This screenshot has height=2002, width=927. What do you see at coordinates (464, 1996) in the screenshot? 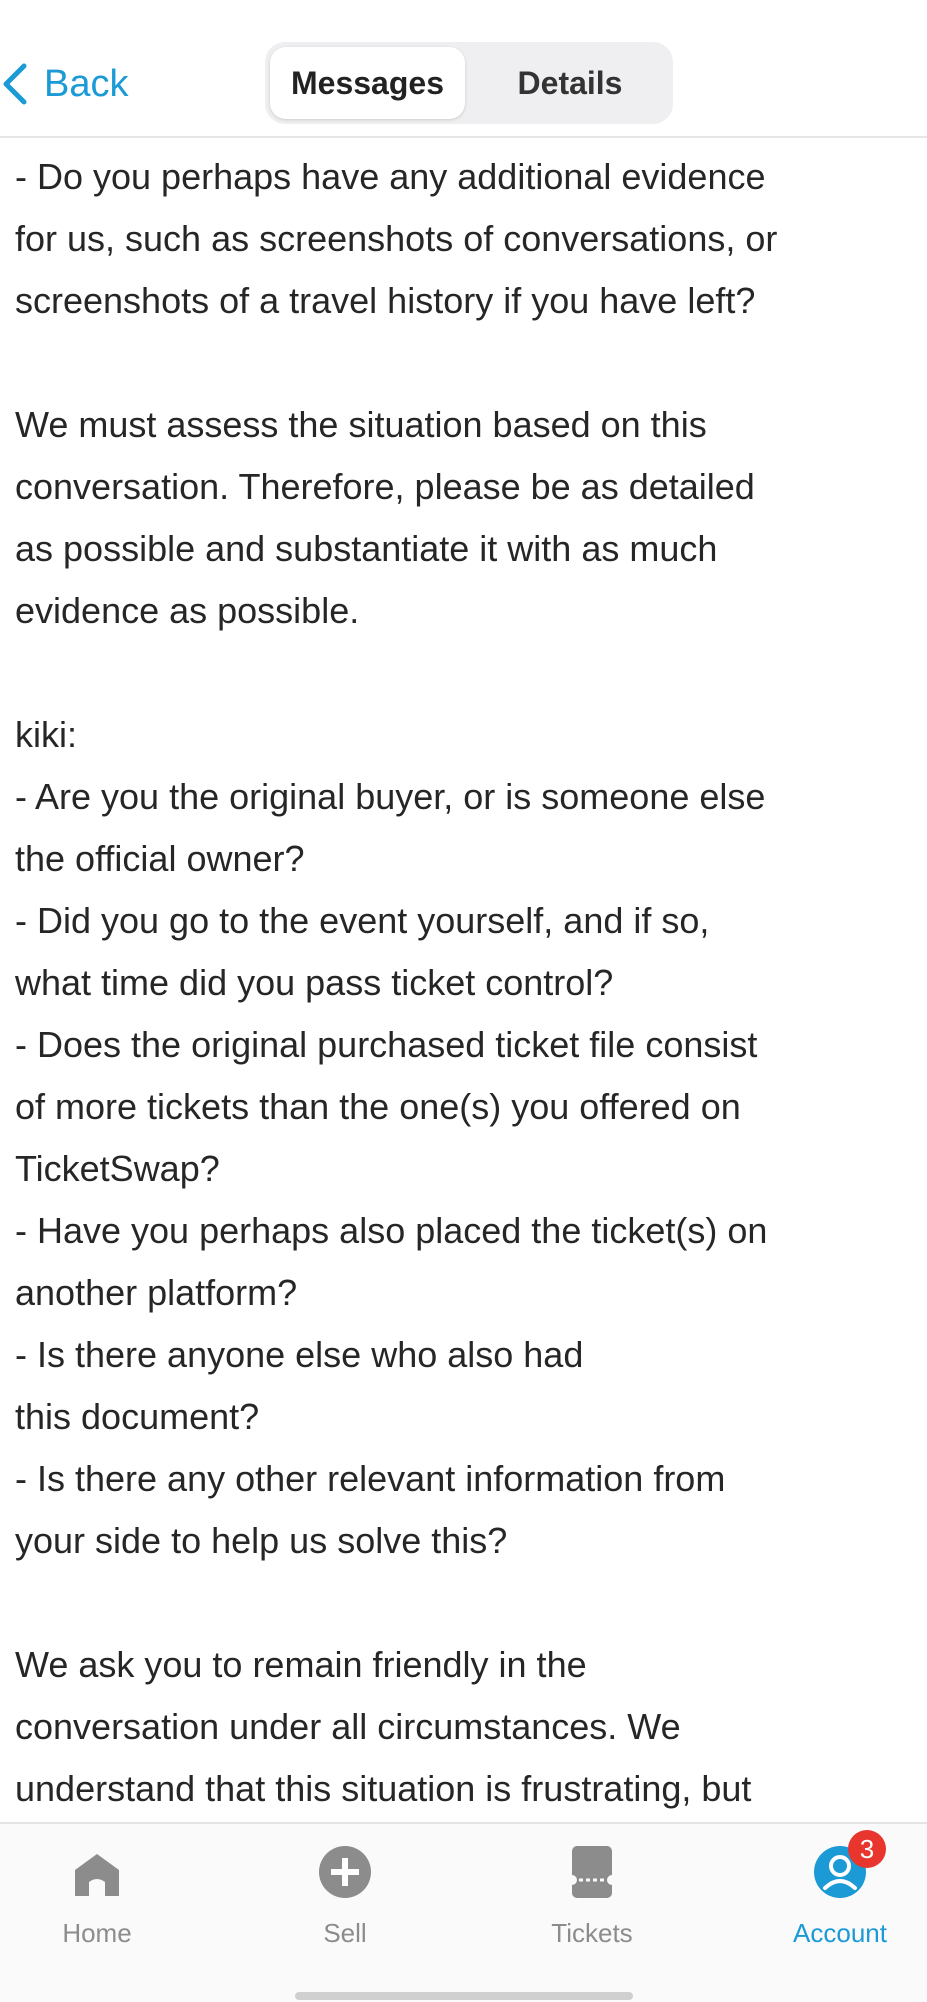
I see `home-indicator` at bounding box center [464, 1996].